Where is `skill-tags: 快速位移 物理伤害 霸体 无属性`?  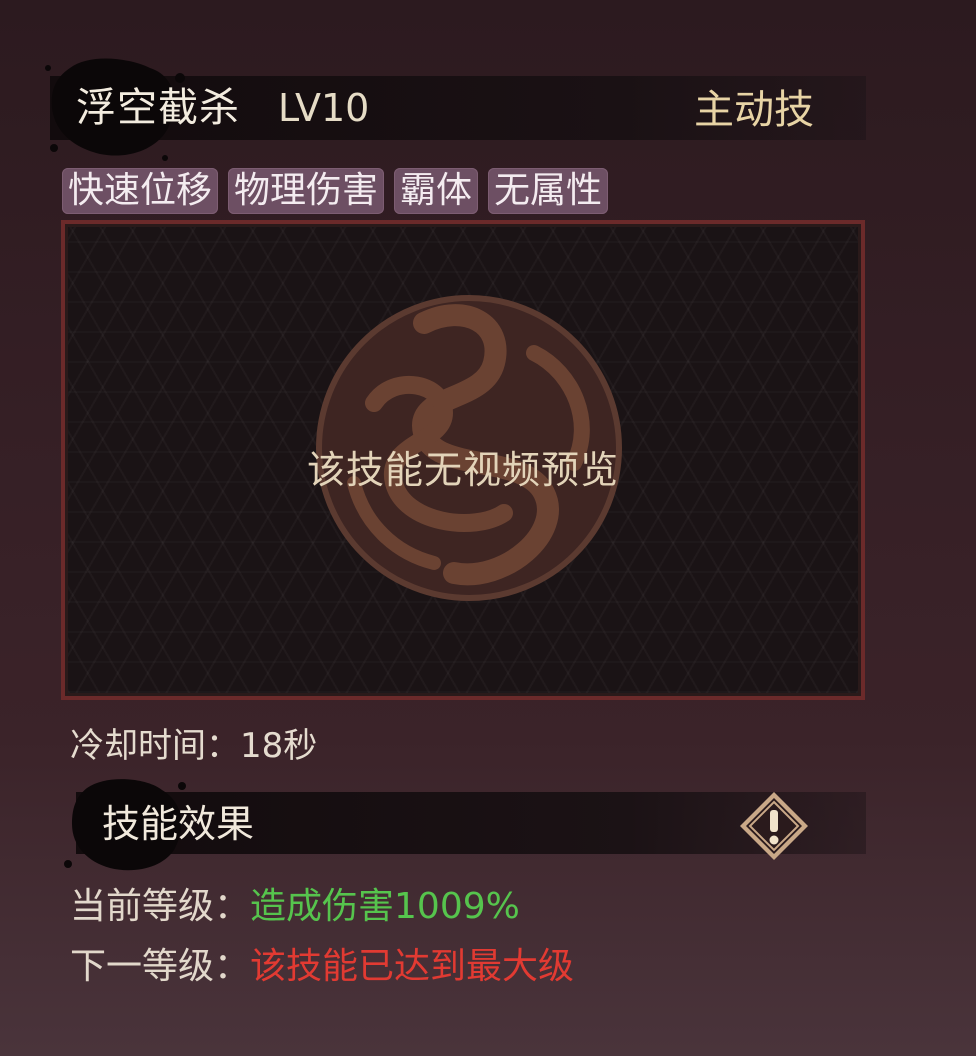
skill-tags: 快速位移 物理伤害 霸体 无属性 is located at coordinates (335, 192).